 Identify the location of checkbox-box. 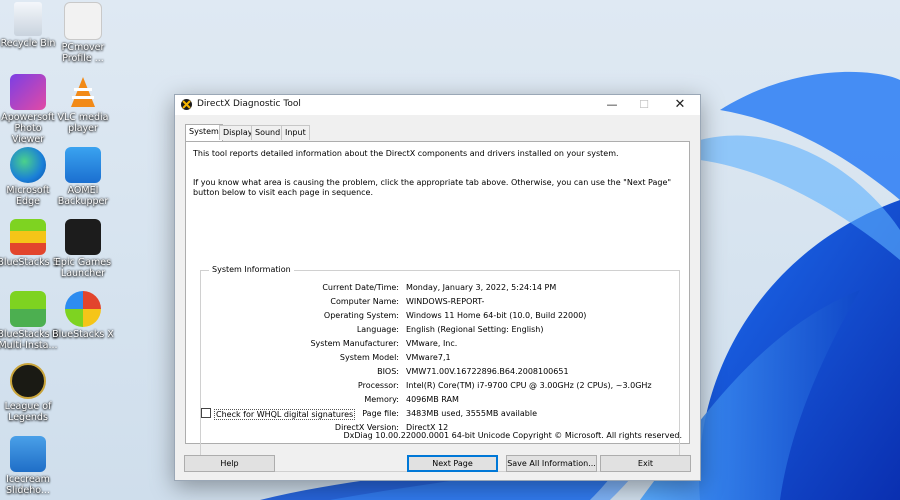
(206, 413).